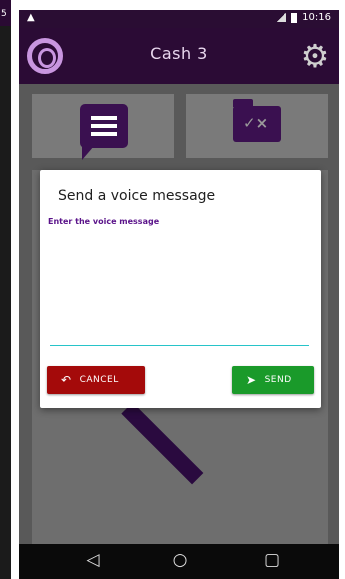  What do you see at coordinates (272, 560) in the screenshot?
I see `recent-square-icon: ▢` at bounding box center [272, 560].